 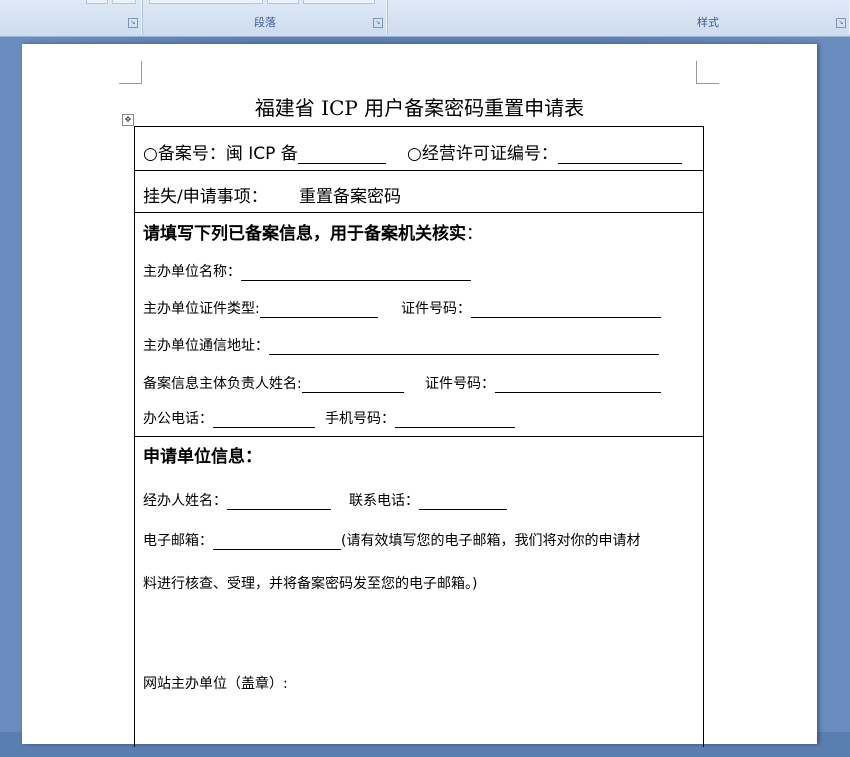 What do you see at coordinates (491, 541) in the screenshot?
I see `email-note-line-1: (请有效填写您的电子邮箱，我们将对你的申请材` at bounding box center [491, 541].